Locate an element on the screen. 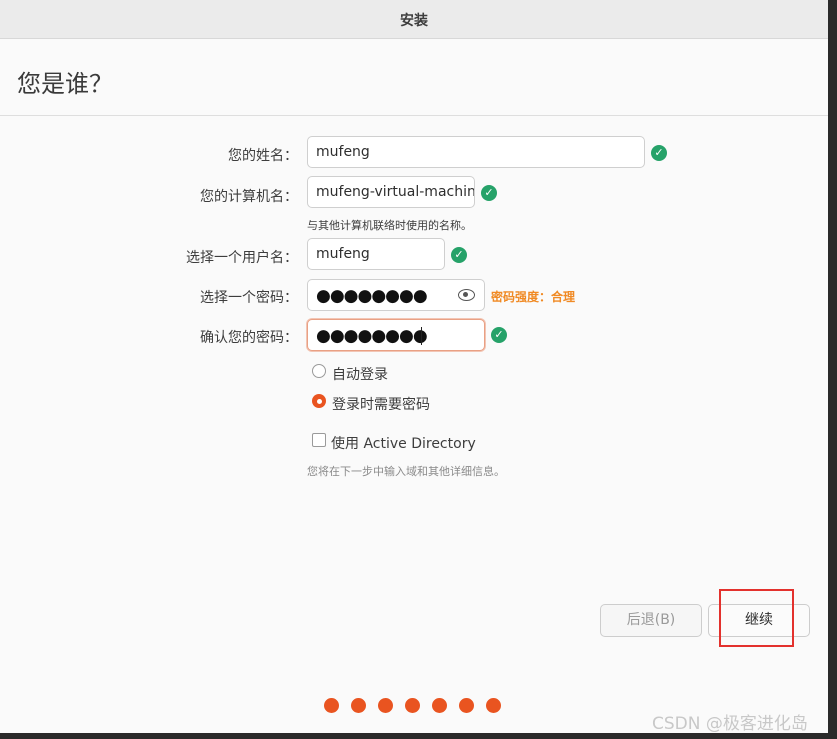  computer-name-input: mufeng-virtual-machin is located at coordinates (391, 192).